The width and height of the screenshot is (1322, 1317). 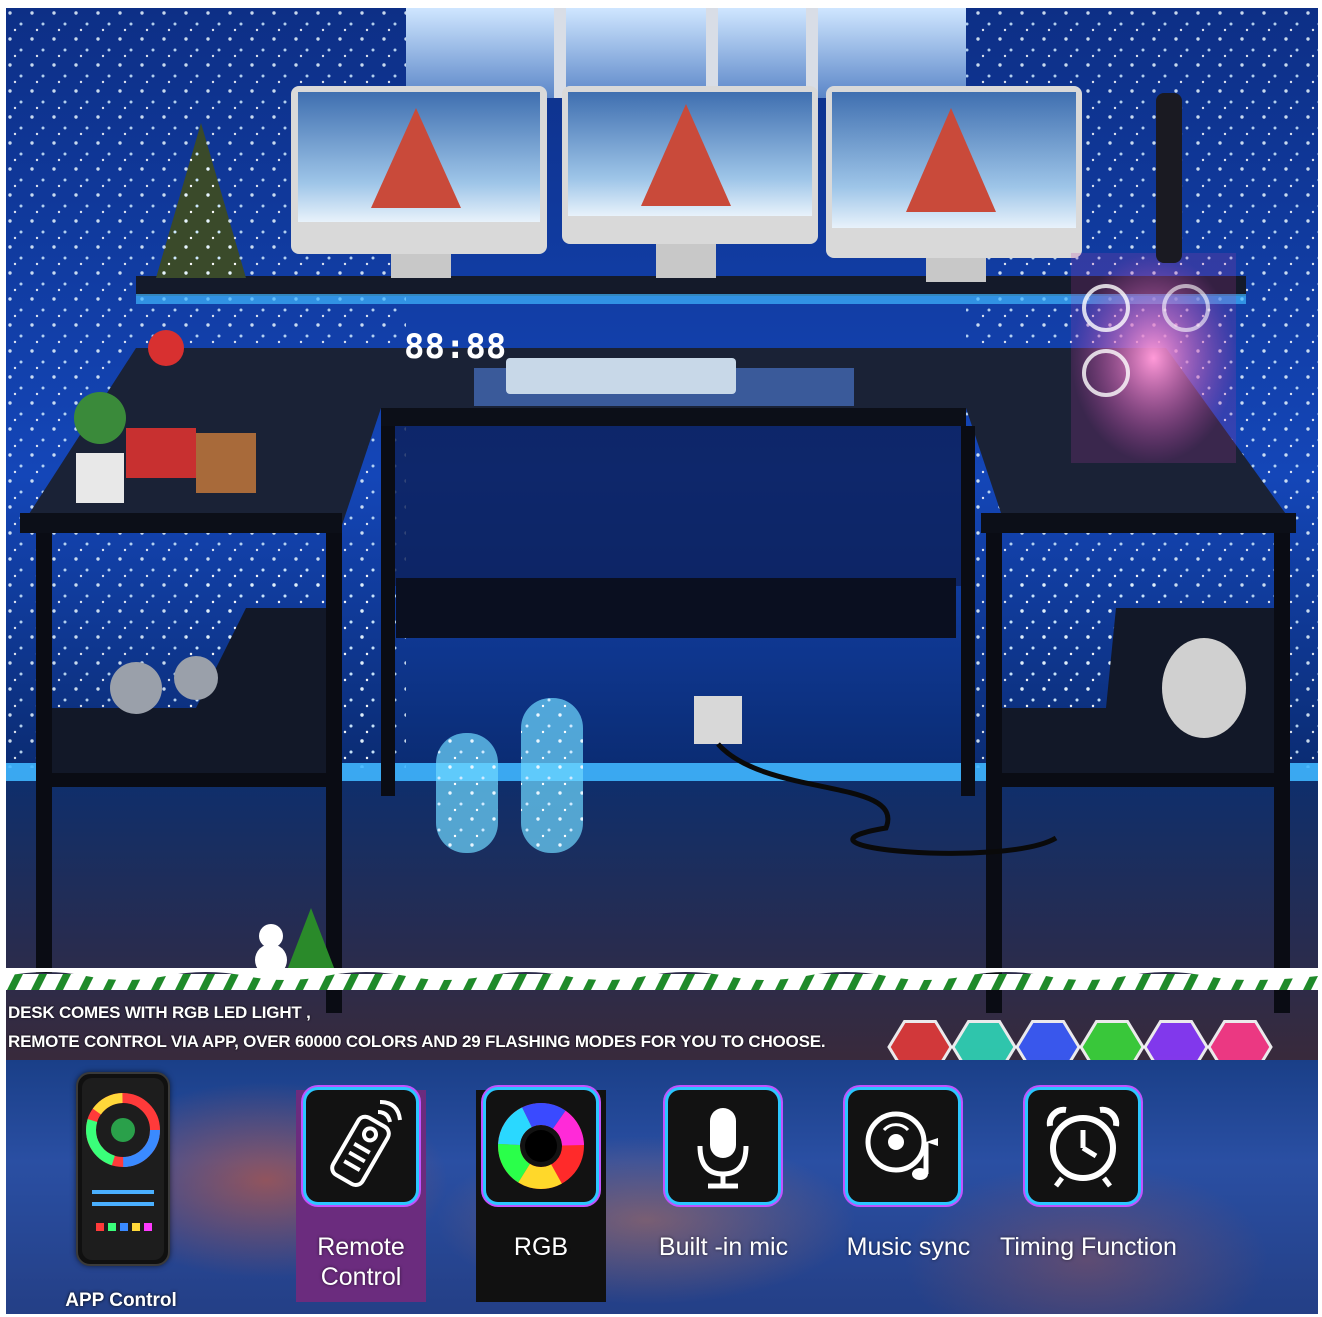 What do you see at coordinates (159, 1012) in the screenshot?
I see `caption-line-1: DESK COMES WITH RGB LED LIGHT ,` at bounding box center [159, 1012].